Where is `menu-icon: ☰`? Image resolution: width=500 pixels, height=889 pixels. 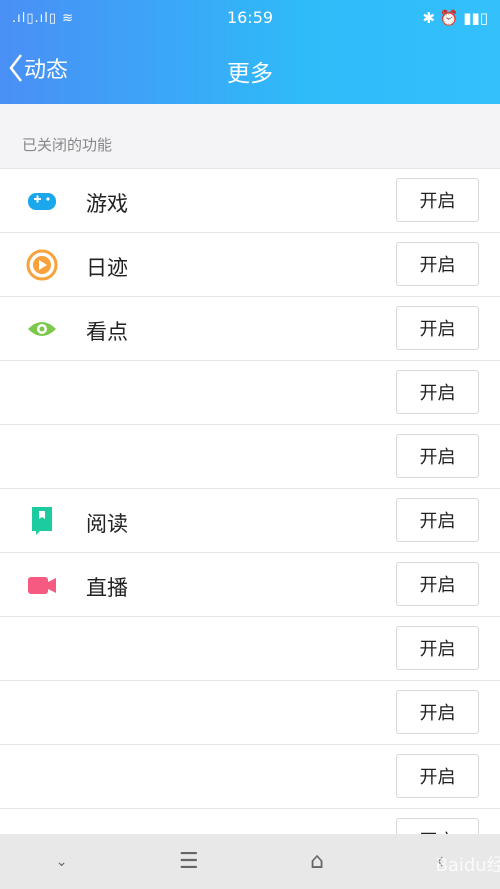 menu-icon: ☰ is located at coordinates (189, 861).